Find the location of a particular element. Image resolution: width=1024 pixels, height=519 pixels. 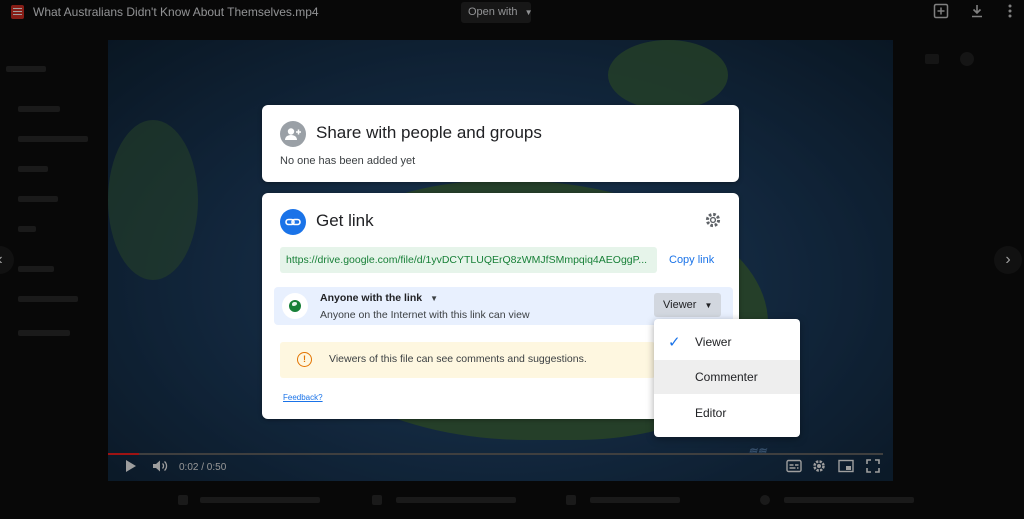

copy-link-button: Copy link is located at coordinates (691, 260).